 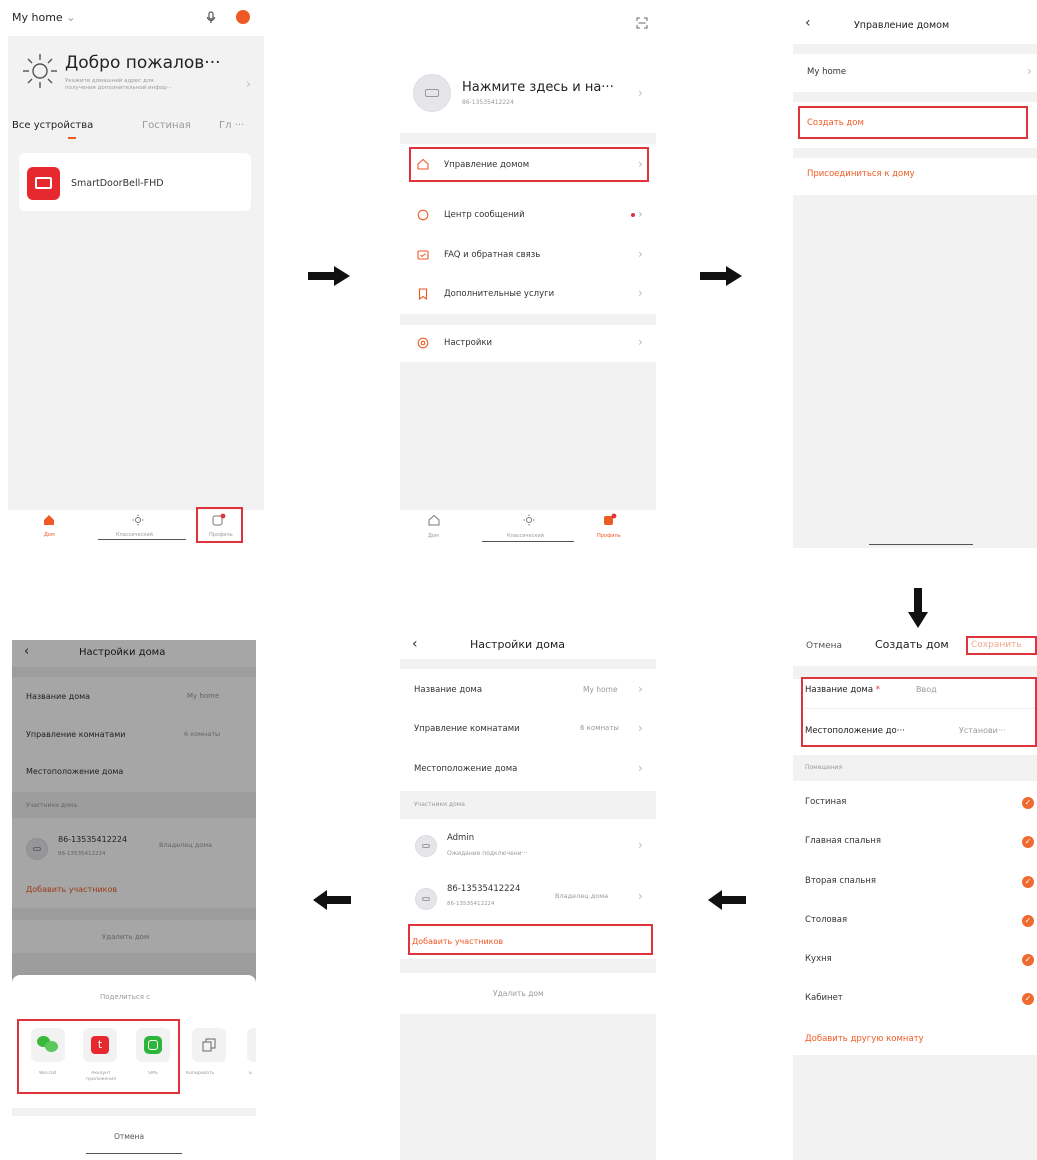 What do you see at coordinates (633, 215) in the screenshot?
I see `unread-dot` at bounding box center [633, 215].